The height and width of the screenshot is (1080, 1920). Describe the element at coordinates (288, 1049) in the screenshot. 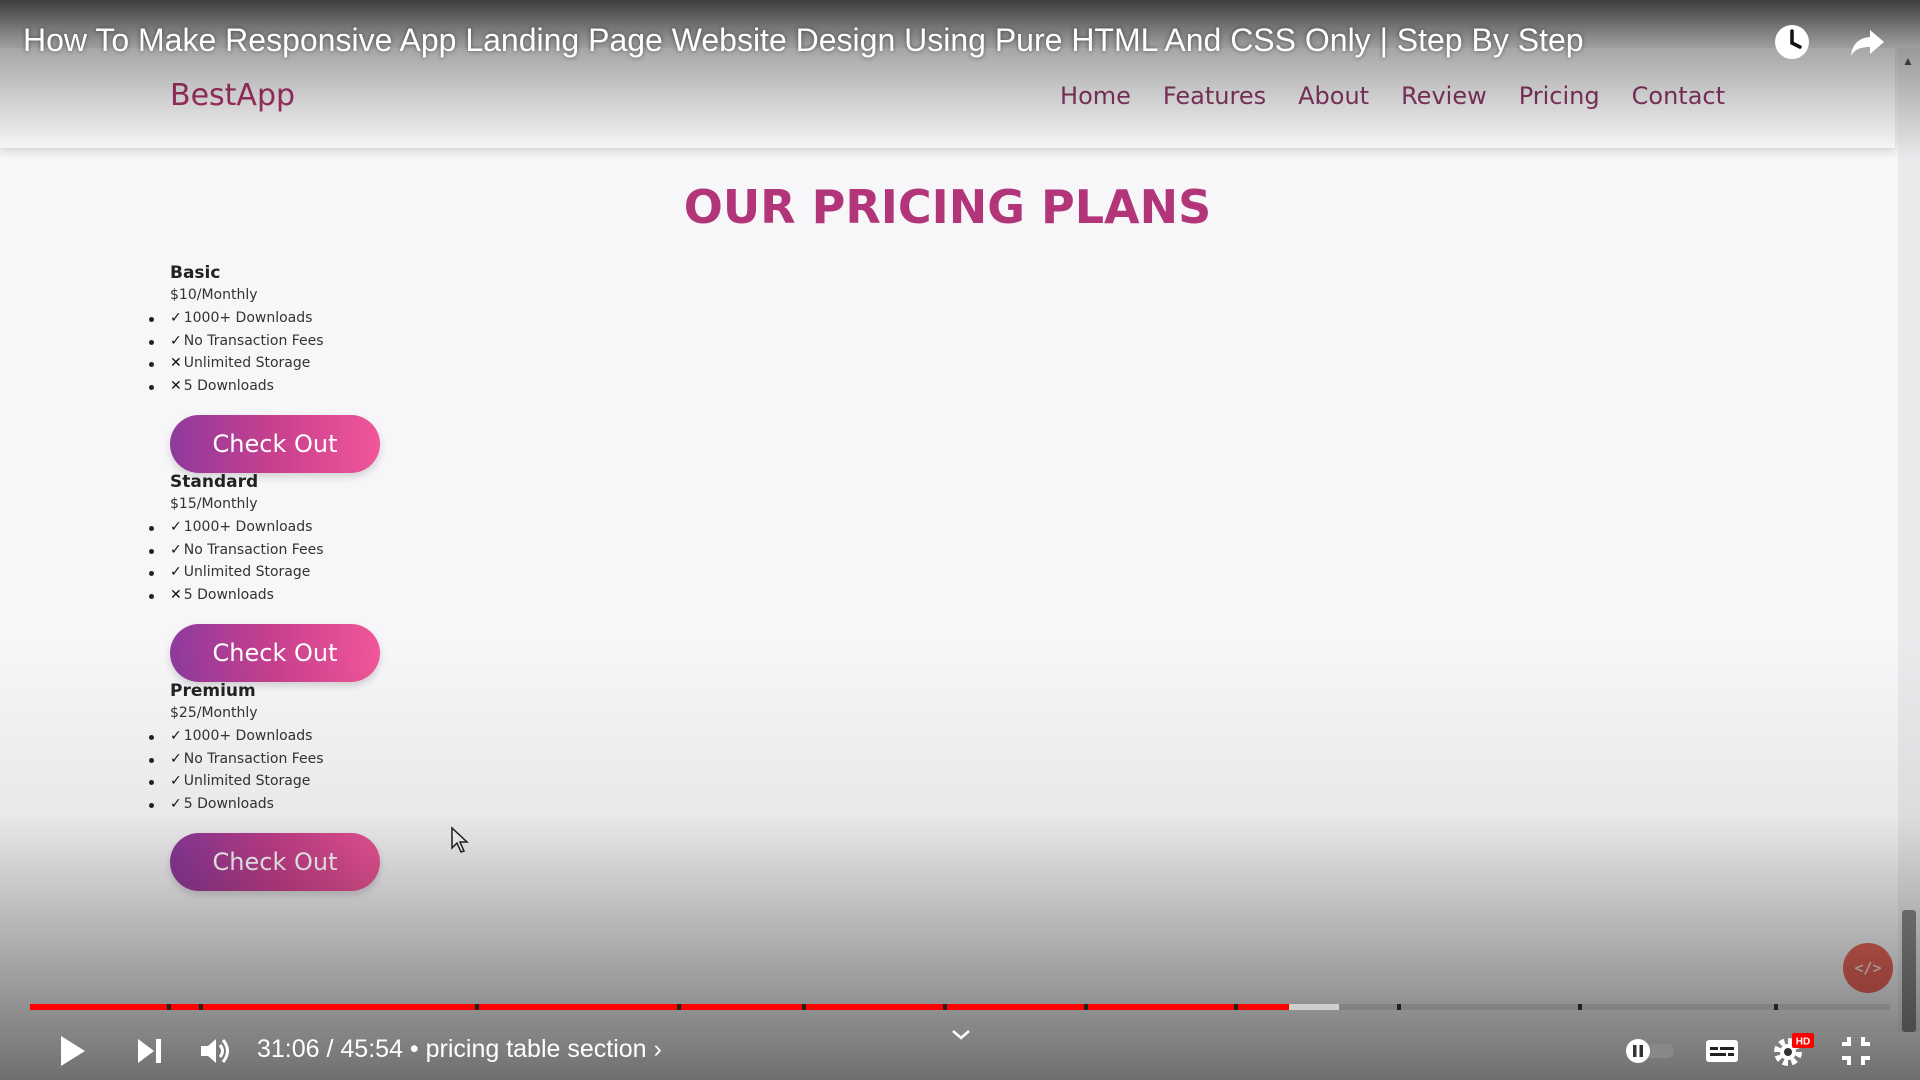

I see `current-time: 31:06` at that location.